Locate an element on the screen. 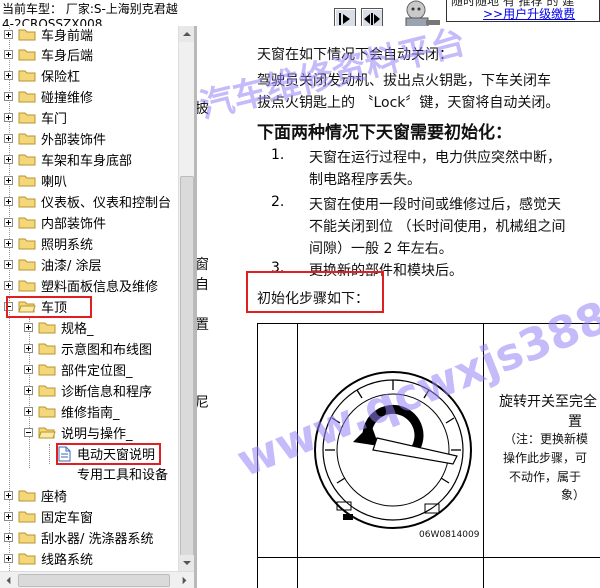  scroll-thumb is located at coordinates (187, 381).